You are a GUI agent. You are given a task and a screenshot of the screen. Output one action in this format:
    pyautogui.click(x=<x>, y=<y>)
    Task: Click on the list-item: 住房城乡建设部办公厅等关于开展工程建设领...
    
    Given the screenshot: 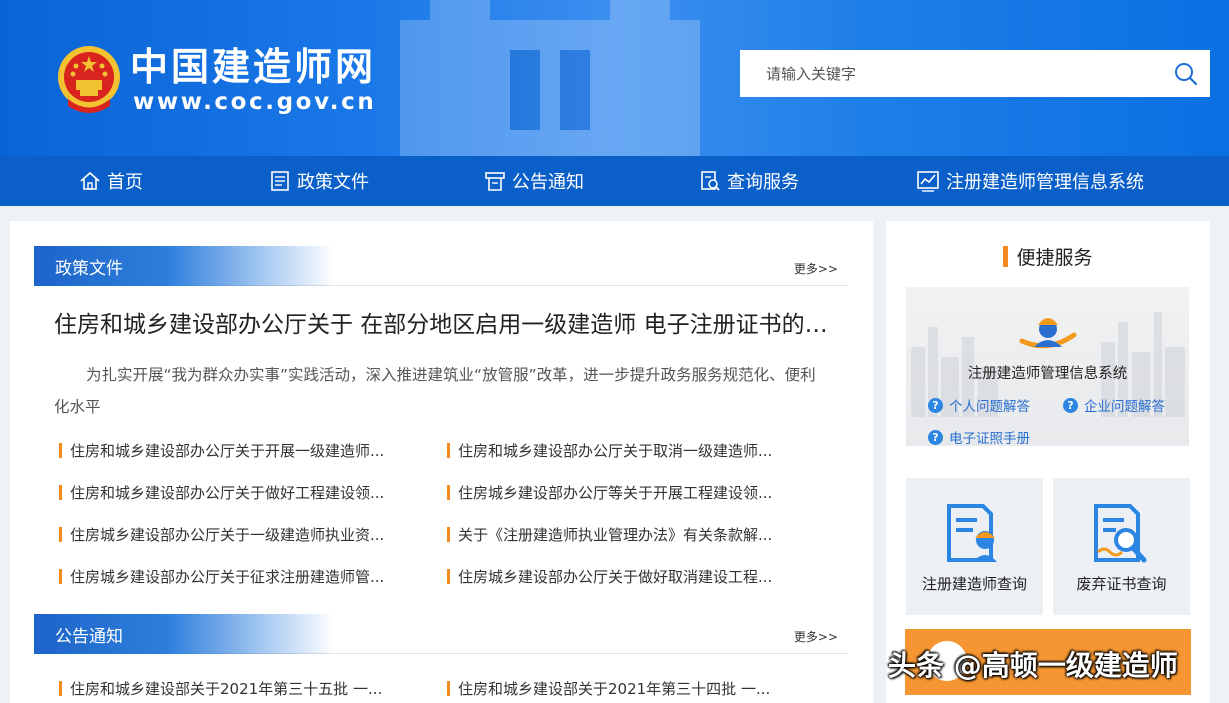 What is the action you would take?
    pyautogui.click(x=619, y=492)
    